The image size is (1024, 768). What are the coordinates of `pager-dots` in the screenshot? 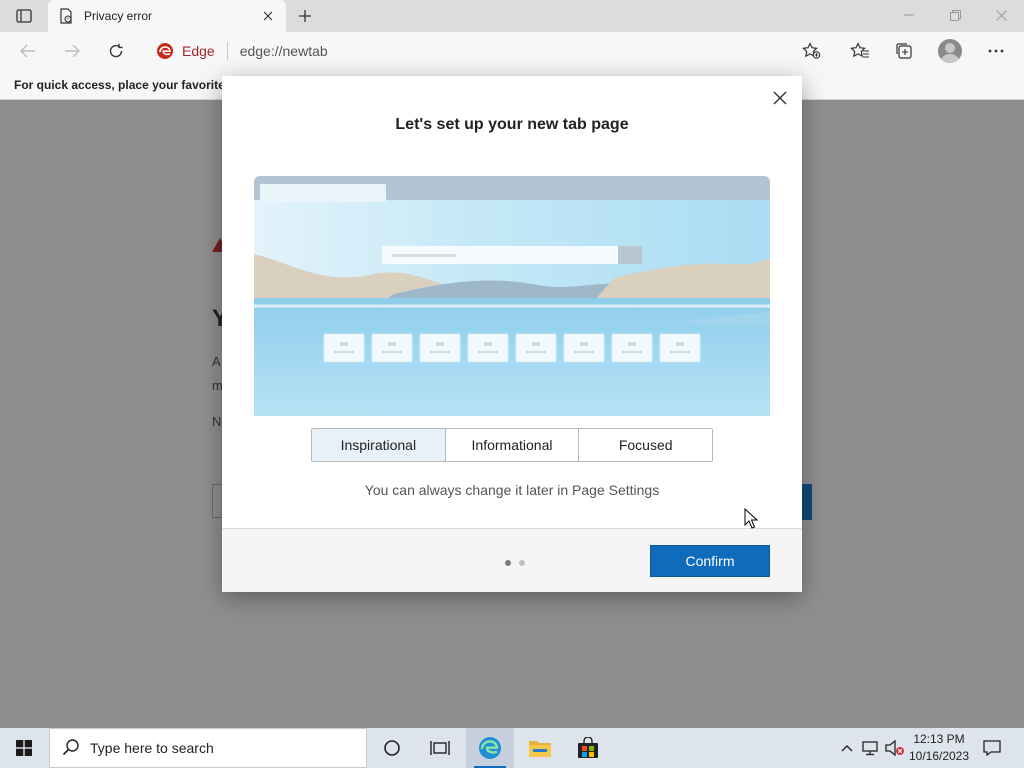 It's located at (515, 563).